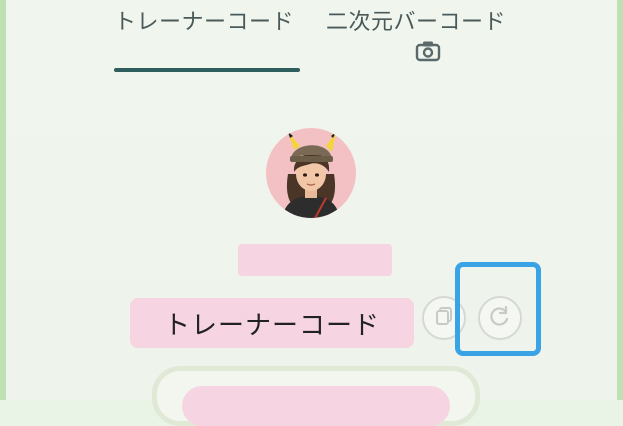 This screenshot has width=623, height=426. Describe the element at coordinates (271, 325) in the screenshot. I see `trainer-code-label: トレーナーコード` at that location.